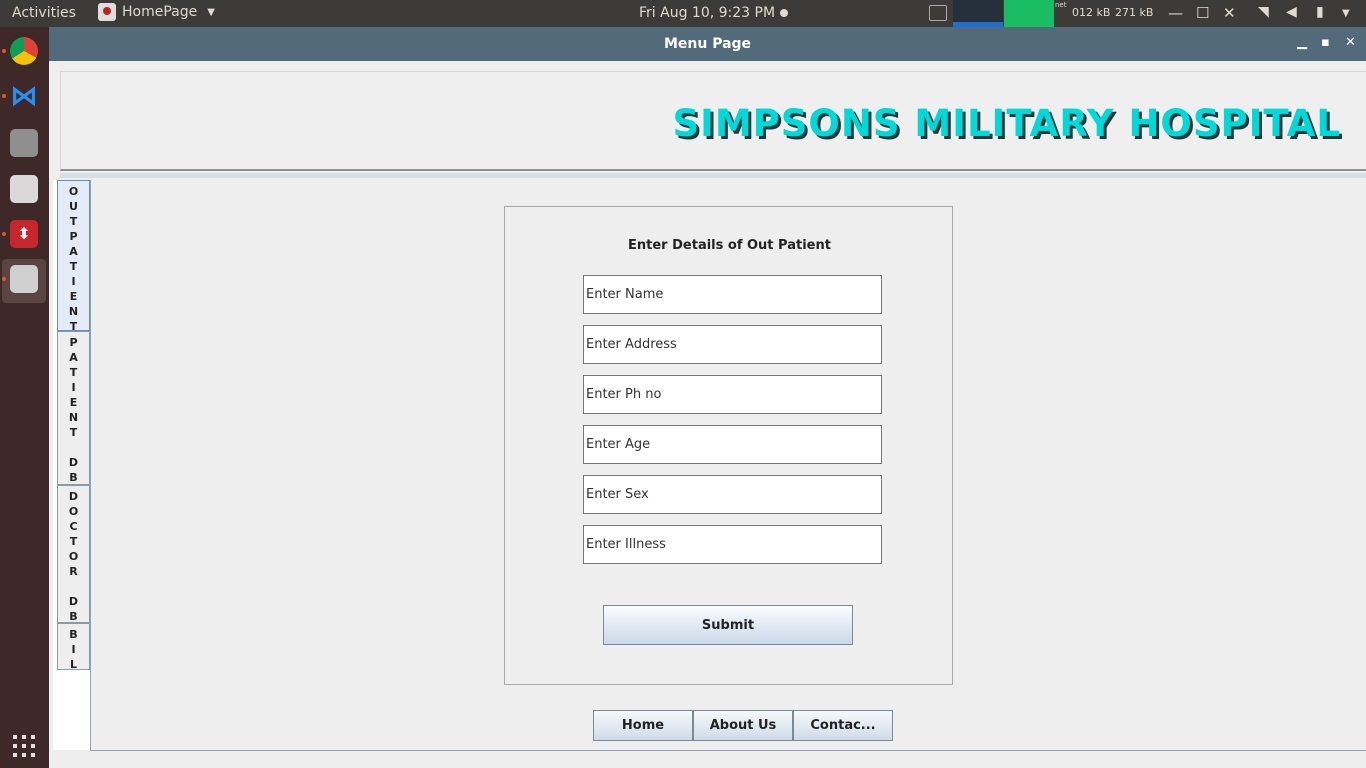  Describe the element at coordinates (24, 397) in the screenshot. I see `launcher: ⋈ ⬍` at that location.